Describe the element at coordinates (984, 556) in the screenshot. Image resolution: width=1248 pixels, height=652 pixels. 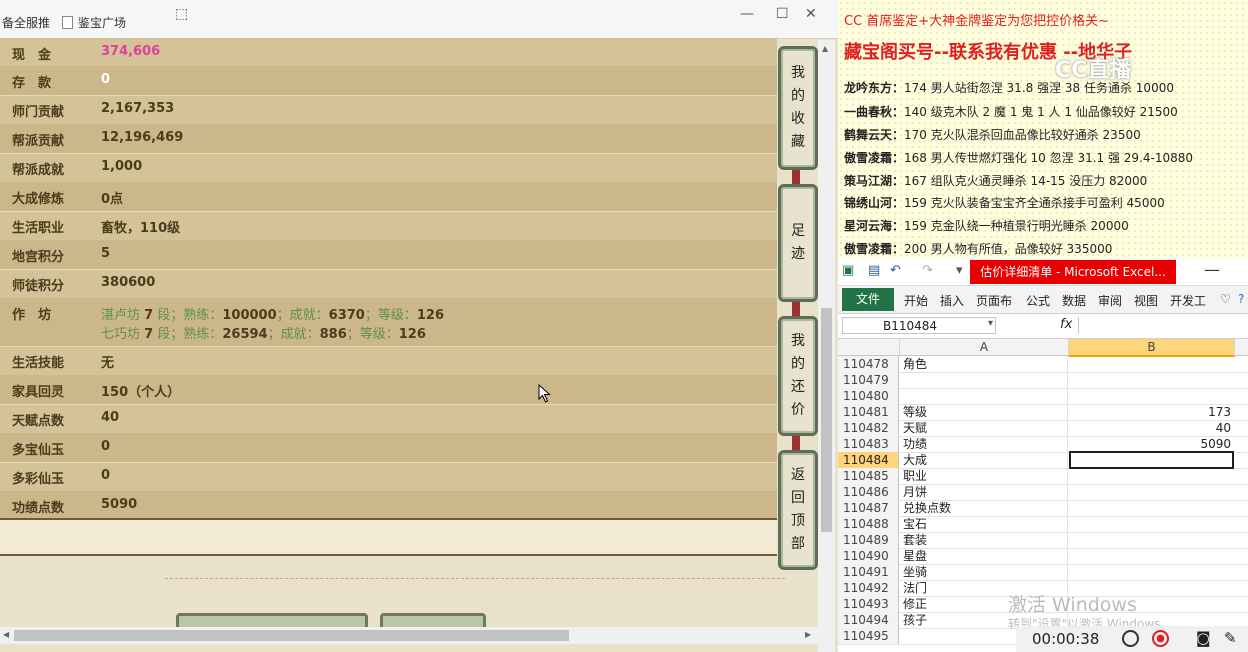
I see `cell-a: 星盘` at that location.